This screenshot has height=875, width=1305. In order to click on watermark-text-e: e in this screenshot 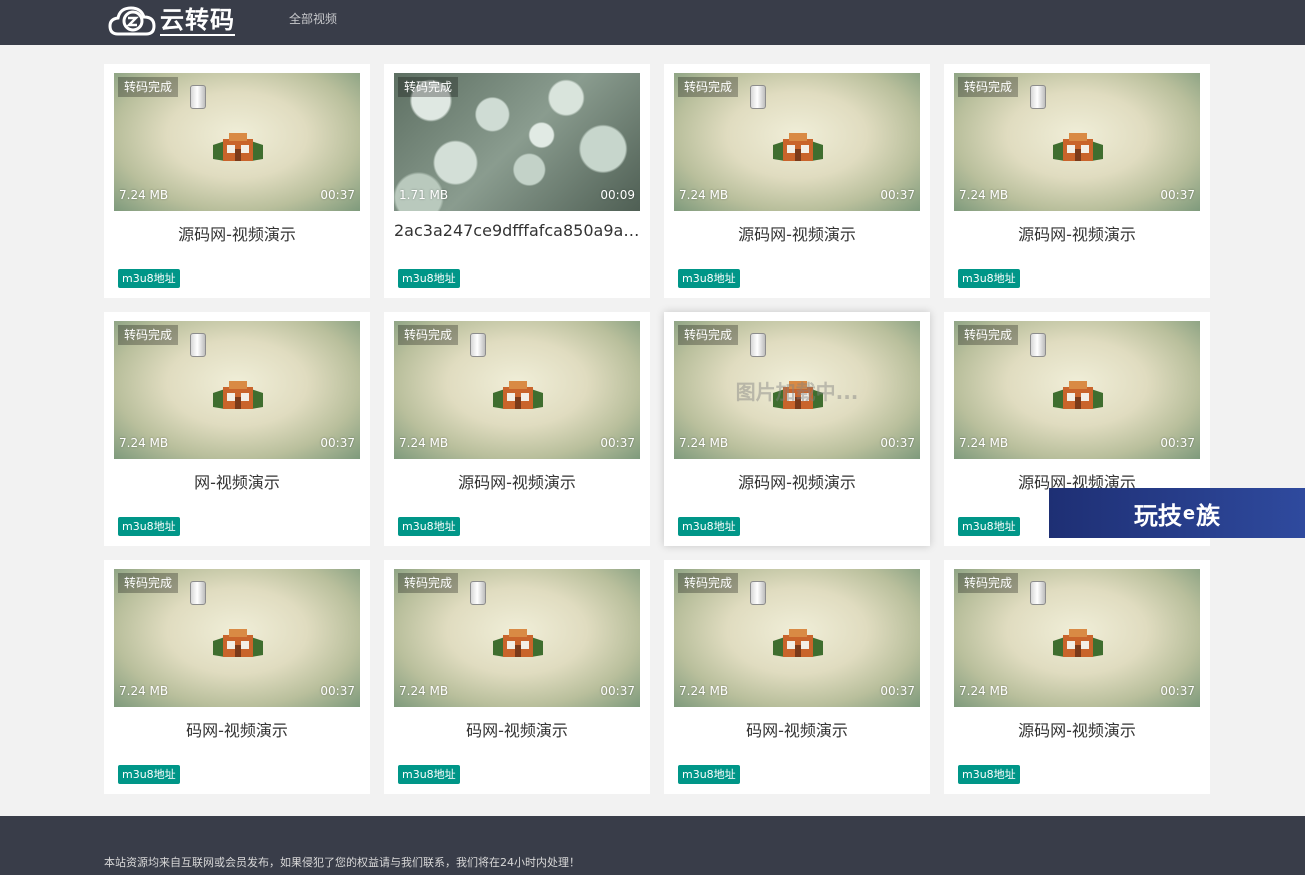, I will do `click(1189, 513)`.